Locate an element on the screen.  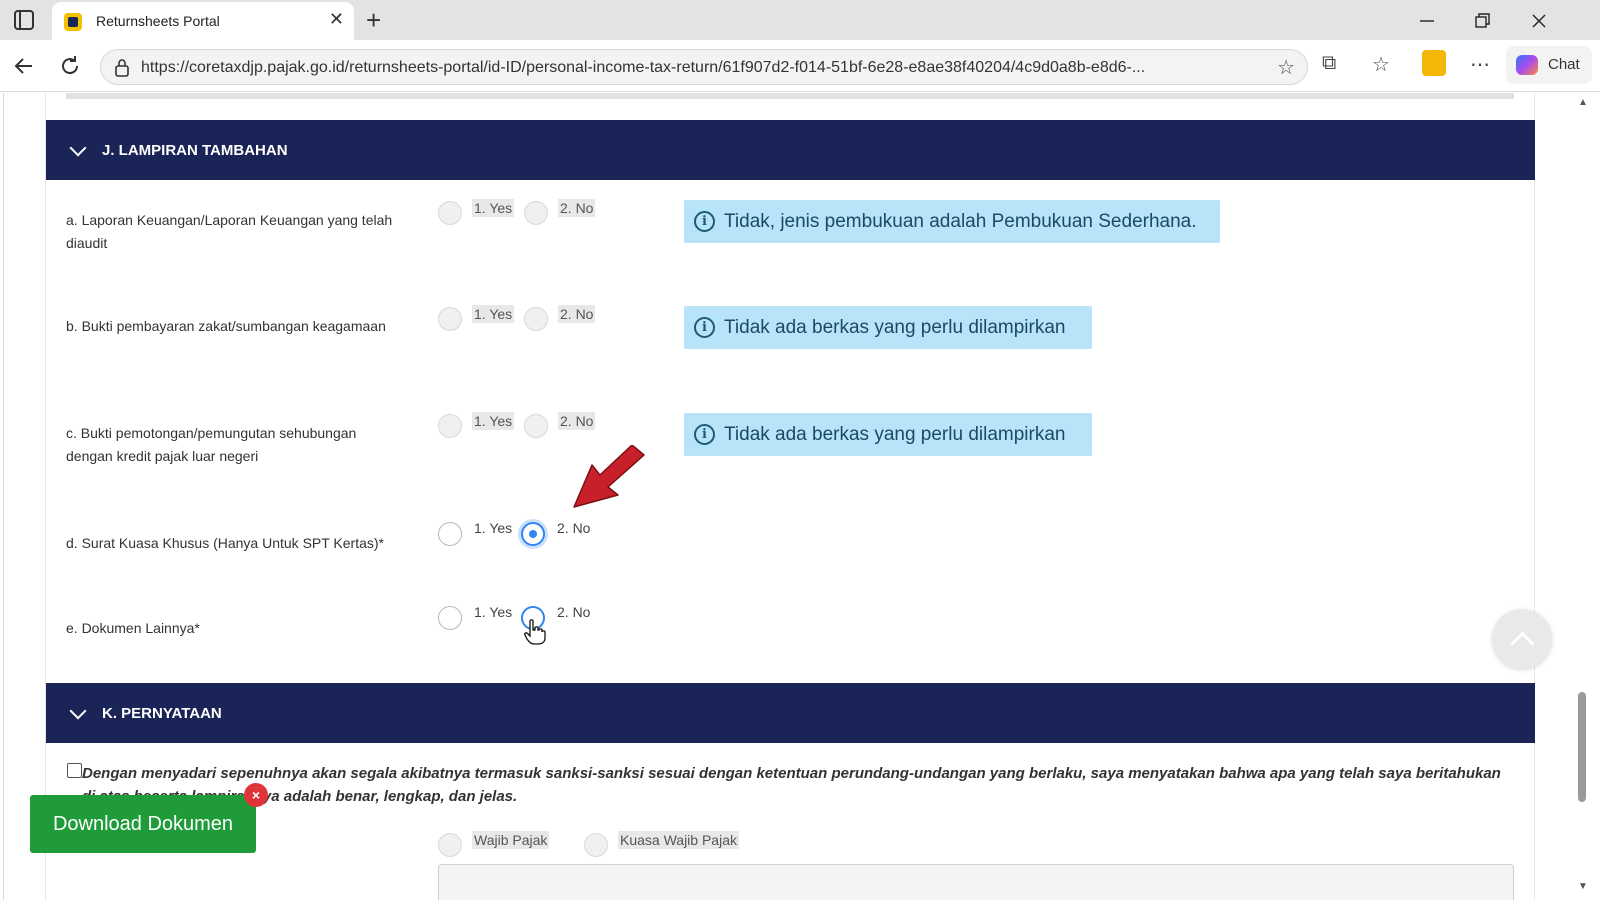
annotation-arrow-icon is located at coordinates (609, 476).